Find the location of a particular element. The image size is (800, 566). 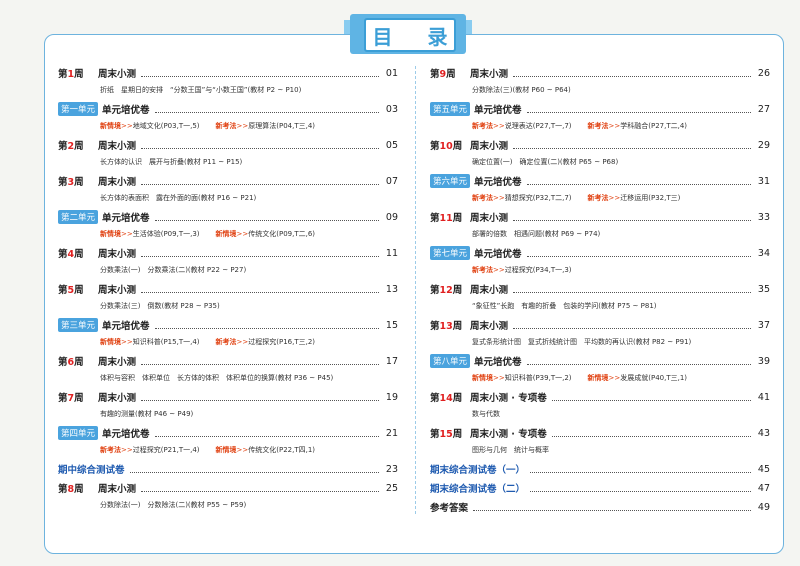

entry-subtitle: 分数乘法(三) 倒数(教材 P28 ~ P35) is located at coordinates (160, 306).